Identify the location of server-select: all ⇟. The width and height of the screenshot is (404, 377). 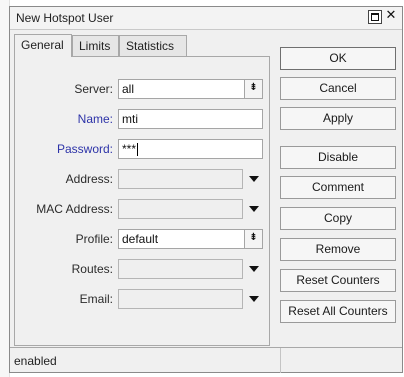
(190, 89).